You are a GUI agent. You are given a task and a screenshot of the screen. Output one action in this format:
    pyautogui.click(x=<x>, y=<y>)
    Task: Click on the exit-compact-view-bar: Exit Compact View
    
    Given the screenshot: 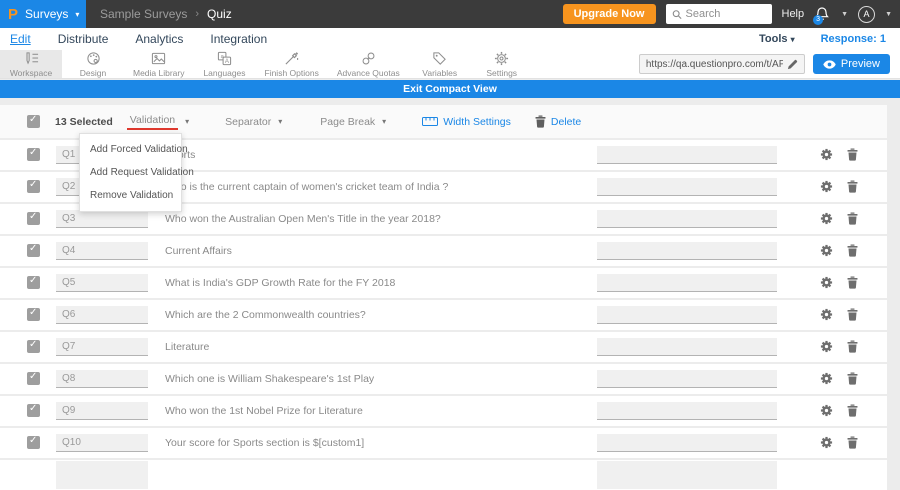 What is the action you would take?
    pyautogui.click(x=450, y=89)
    